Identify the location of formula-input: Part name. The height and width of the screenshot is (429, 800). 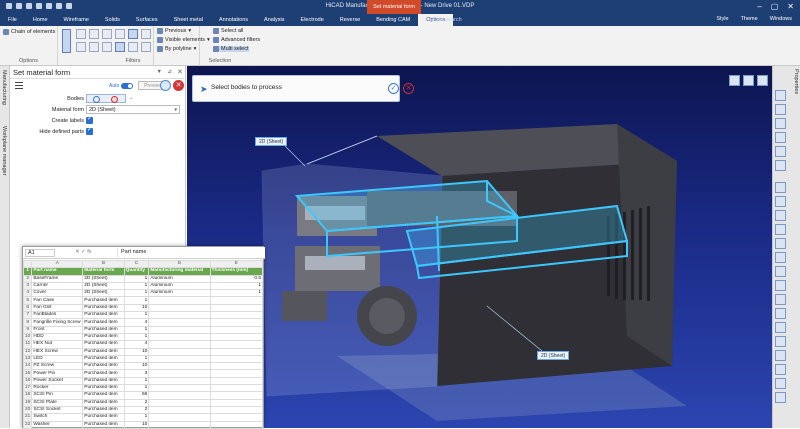
(189, 253).